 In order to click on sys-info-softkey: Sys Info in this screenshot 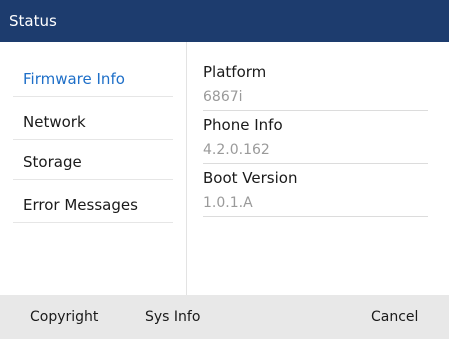, I will do `click(172, 317)`.